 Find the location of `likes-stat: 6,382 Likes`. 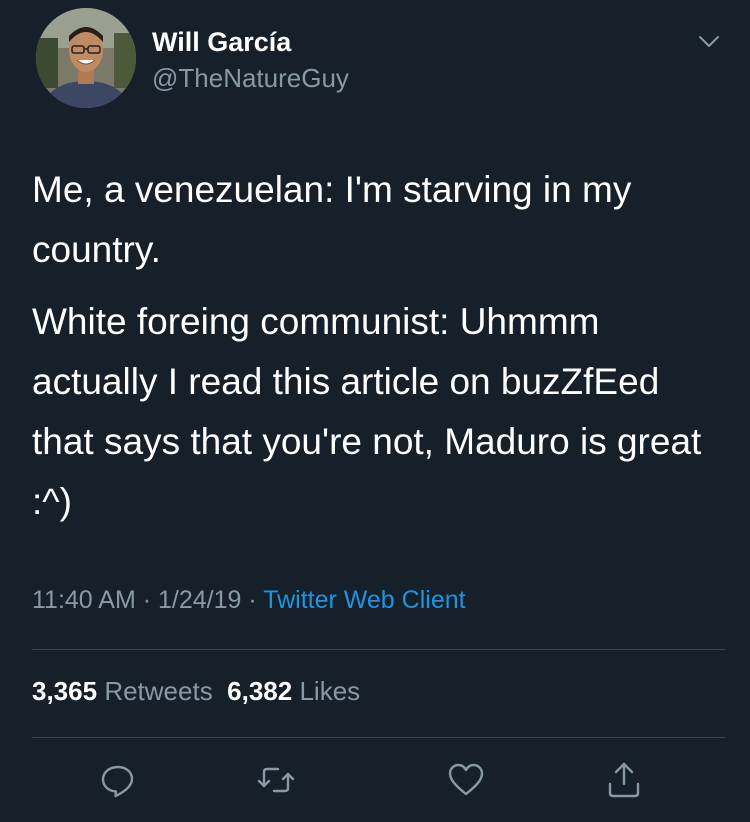

likes-stat: 6,382 Likes is located at coordinates (293, 691).